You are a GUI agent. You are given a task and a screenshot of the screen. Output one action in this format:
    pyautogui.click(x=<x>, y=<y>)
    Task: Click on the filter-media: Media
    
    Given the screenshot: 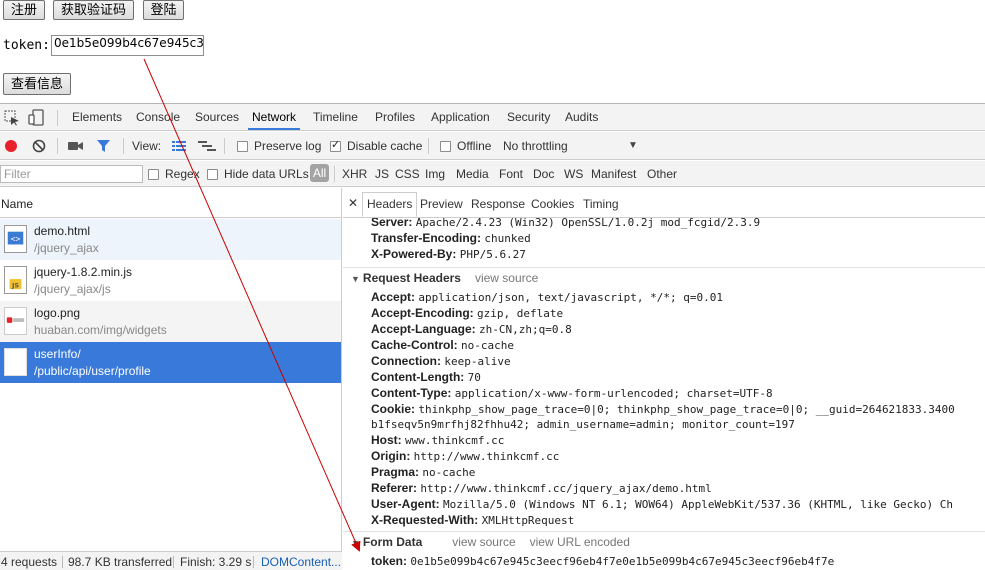 What is the action you would take?
    pyautogui.click(x=472, y=174)
    